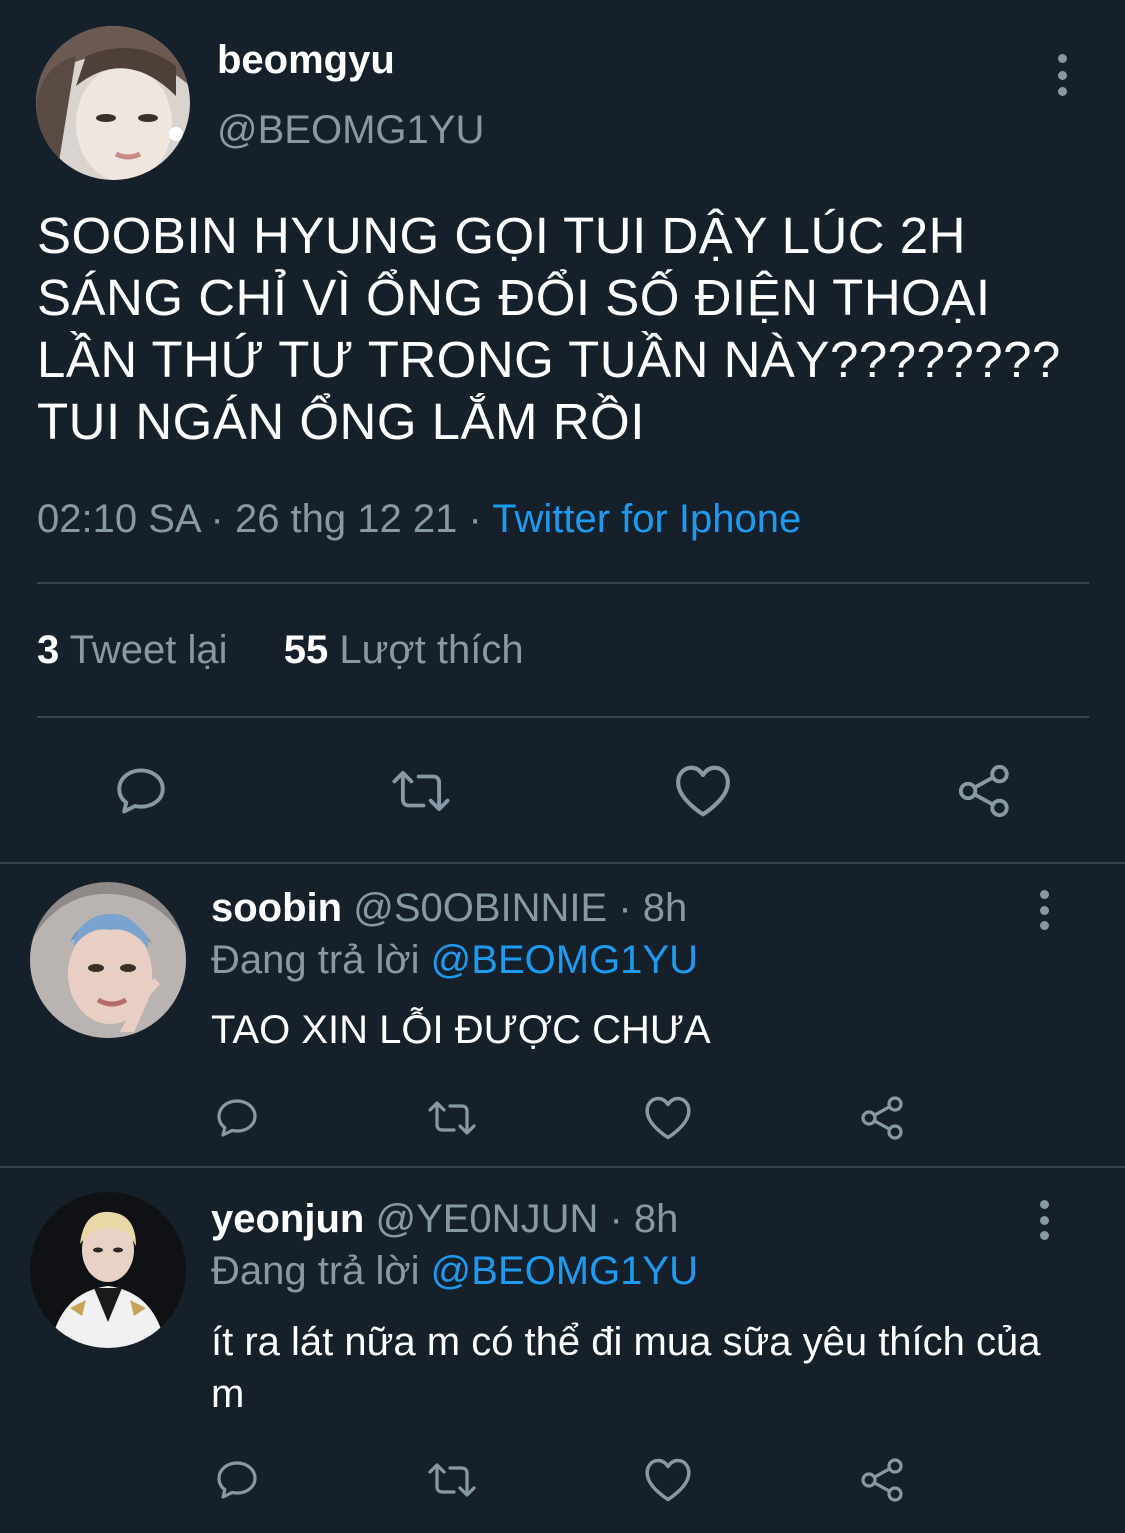  Describe the element at coordinates (350, 130) in the screenshot. I see `author-handle: @BEOMG1YU` at that location.